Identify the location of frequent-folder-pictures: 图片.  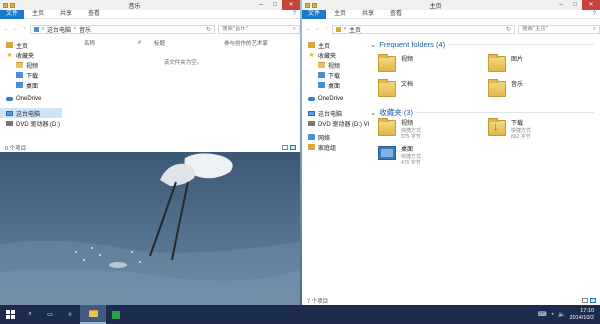
(505, 63).